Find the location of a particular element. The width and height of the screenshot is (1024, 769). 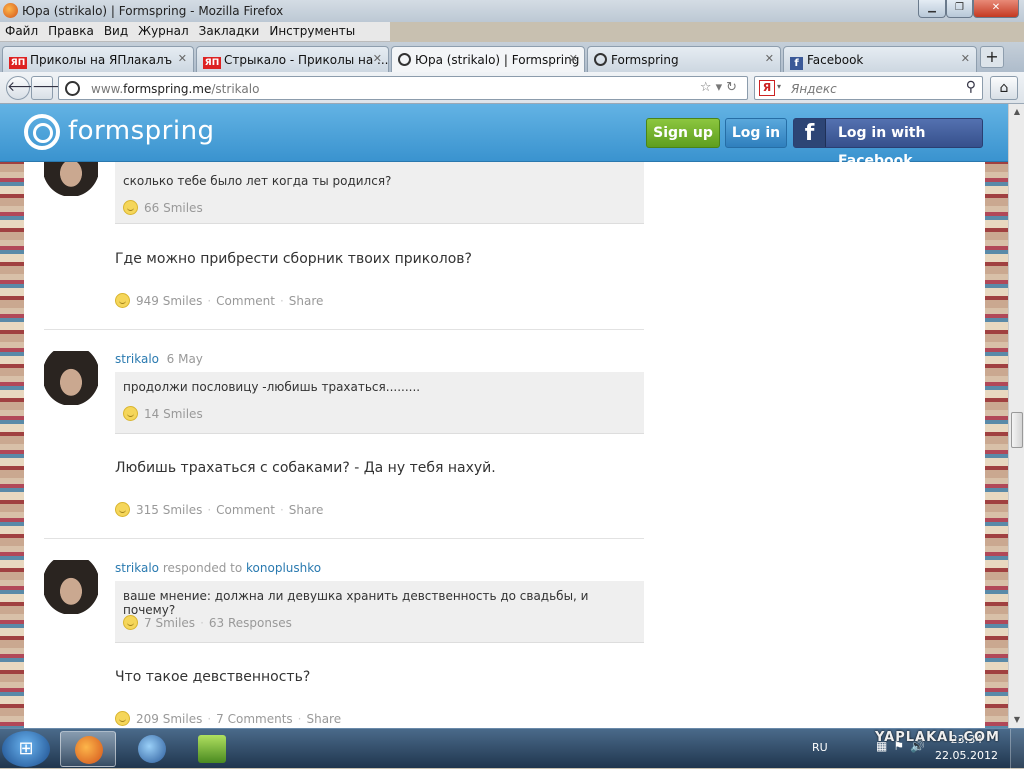

answer-actions: 315 Smiles · Comment · Share is located at coordinates (219, 509).